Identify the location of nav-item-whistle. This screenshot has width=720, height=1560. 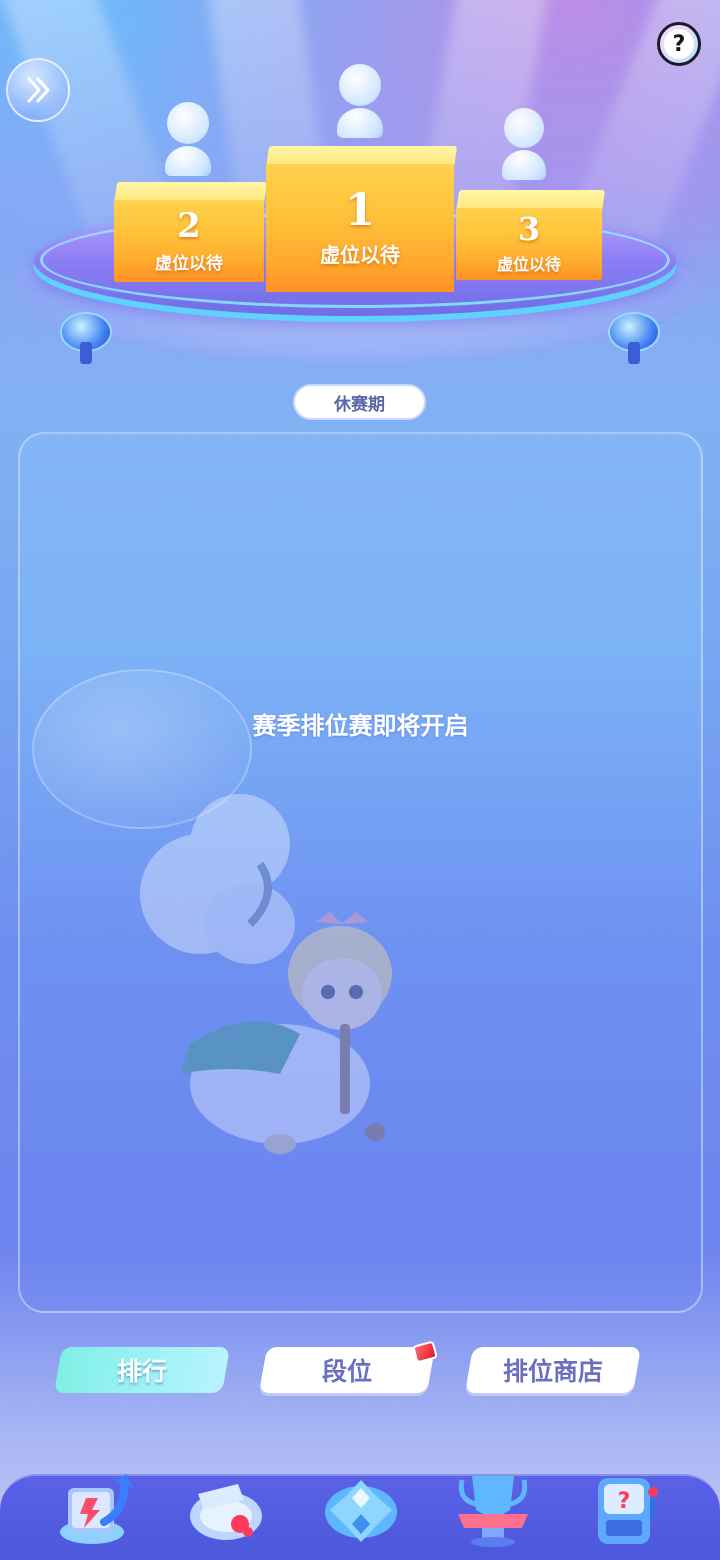
(227, 1509).